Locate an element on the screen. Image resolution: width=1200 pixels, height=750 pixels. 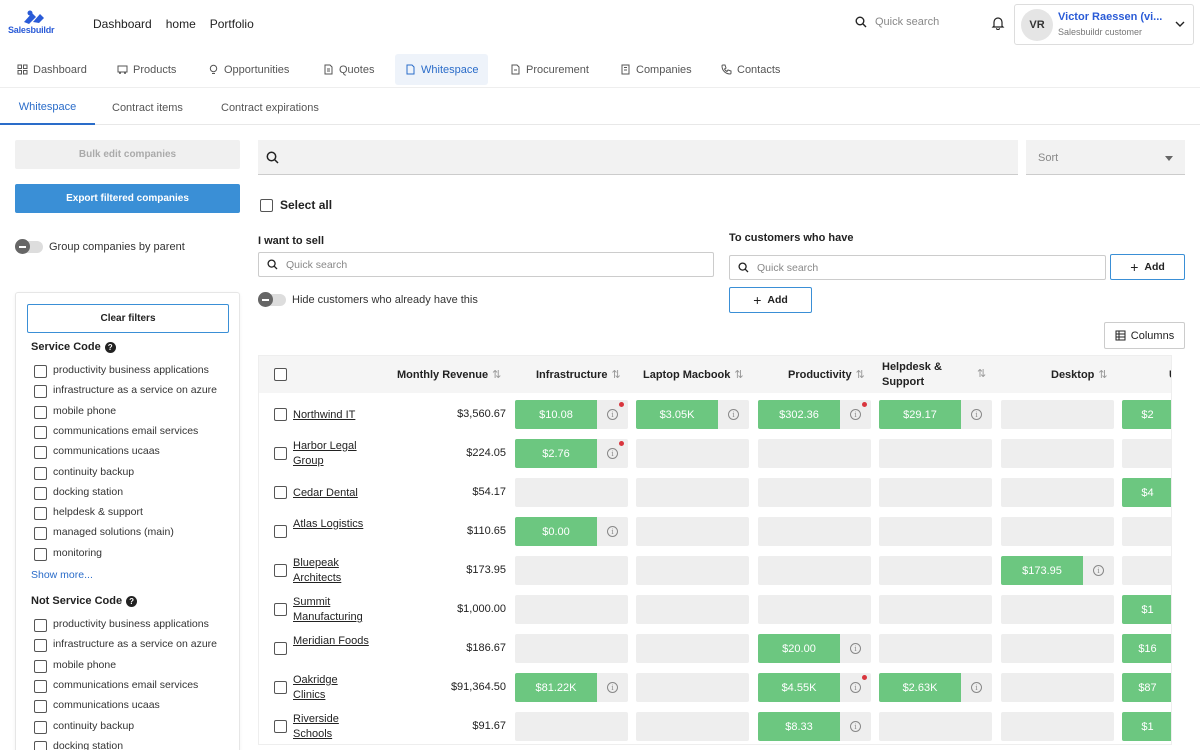
filter-option: docking station is located at coordinates (134, 745).